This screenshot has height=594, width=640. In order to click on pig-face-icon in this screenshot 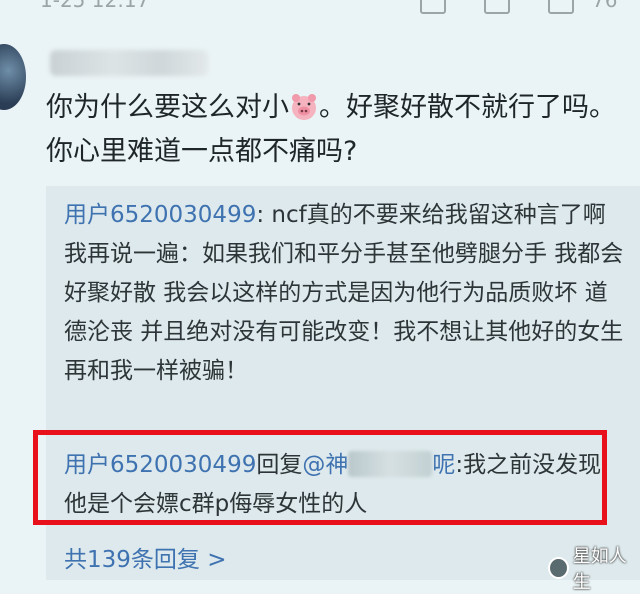, I will do `click(304, 107)`.